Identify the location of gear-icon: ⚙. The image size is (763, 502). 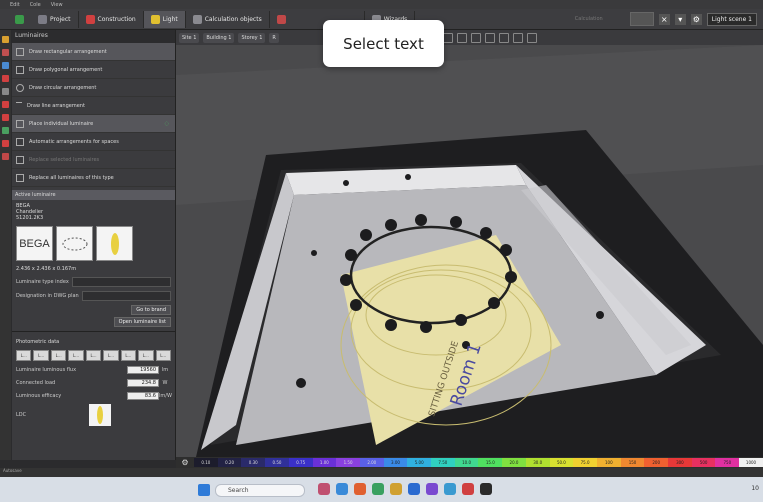
(696, 19).